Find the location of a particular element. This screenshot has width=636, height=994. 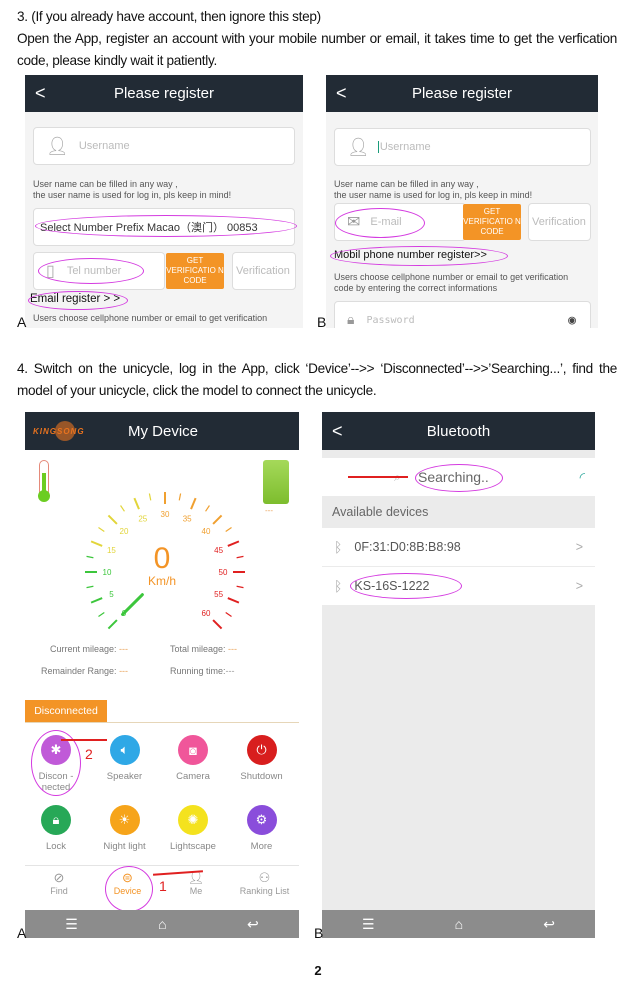

total-mileage-label: Total mileage: is located at coordinates (198, 649).